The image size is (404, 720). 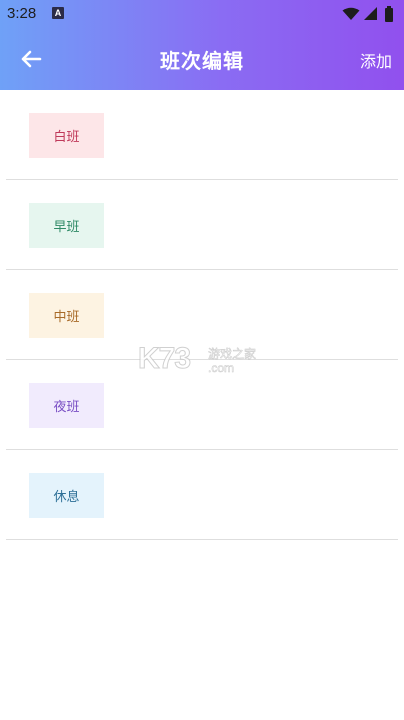 I want to click on shift-row: 白班, so click(x=202, y=135).